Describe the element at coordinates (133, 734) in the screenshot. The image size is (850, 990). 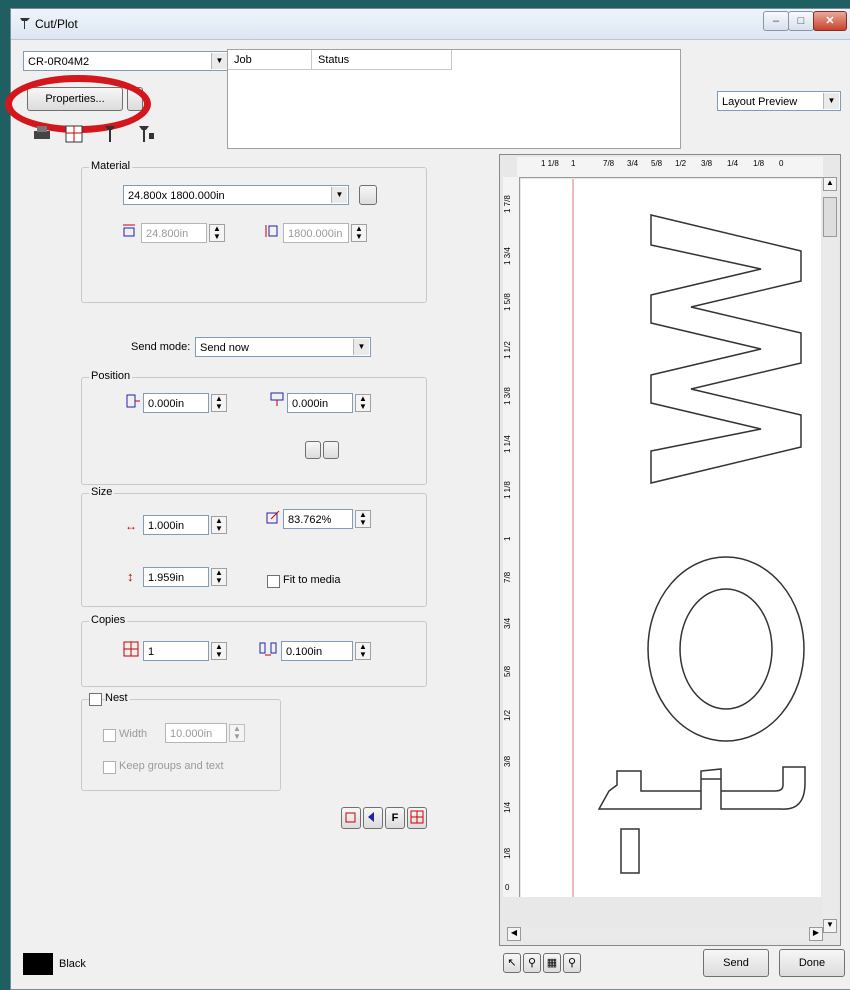
I see `nest-width-label: Width` at that location.